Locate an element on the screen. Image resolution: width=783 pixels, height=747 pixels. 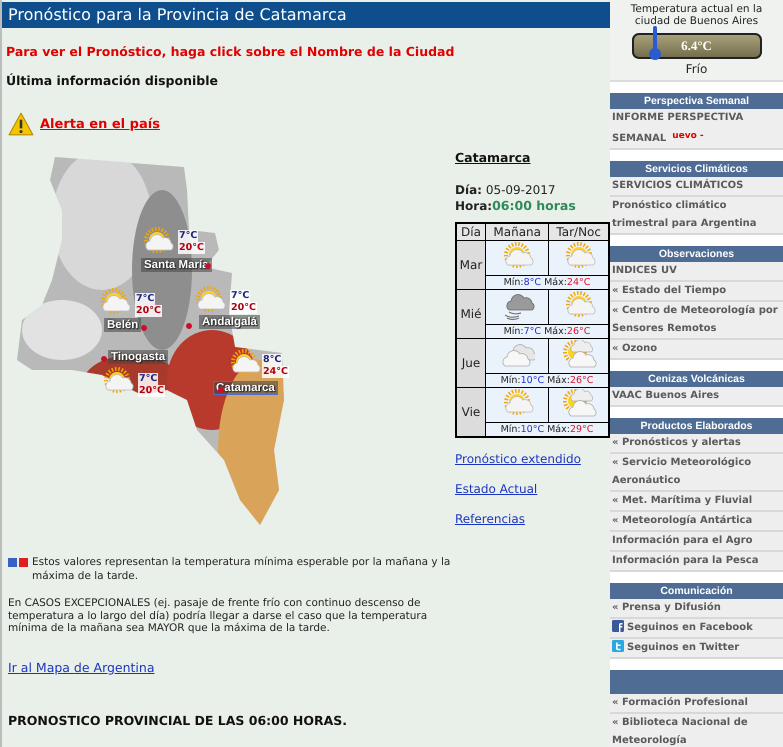
sidebar-link: « Estado del Tiempo is located at coordinates (696, 292).